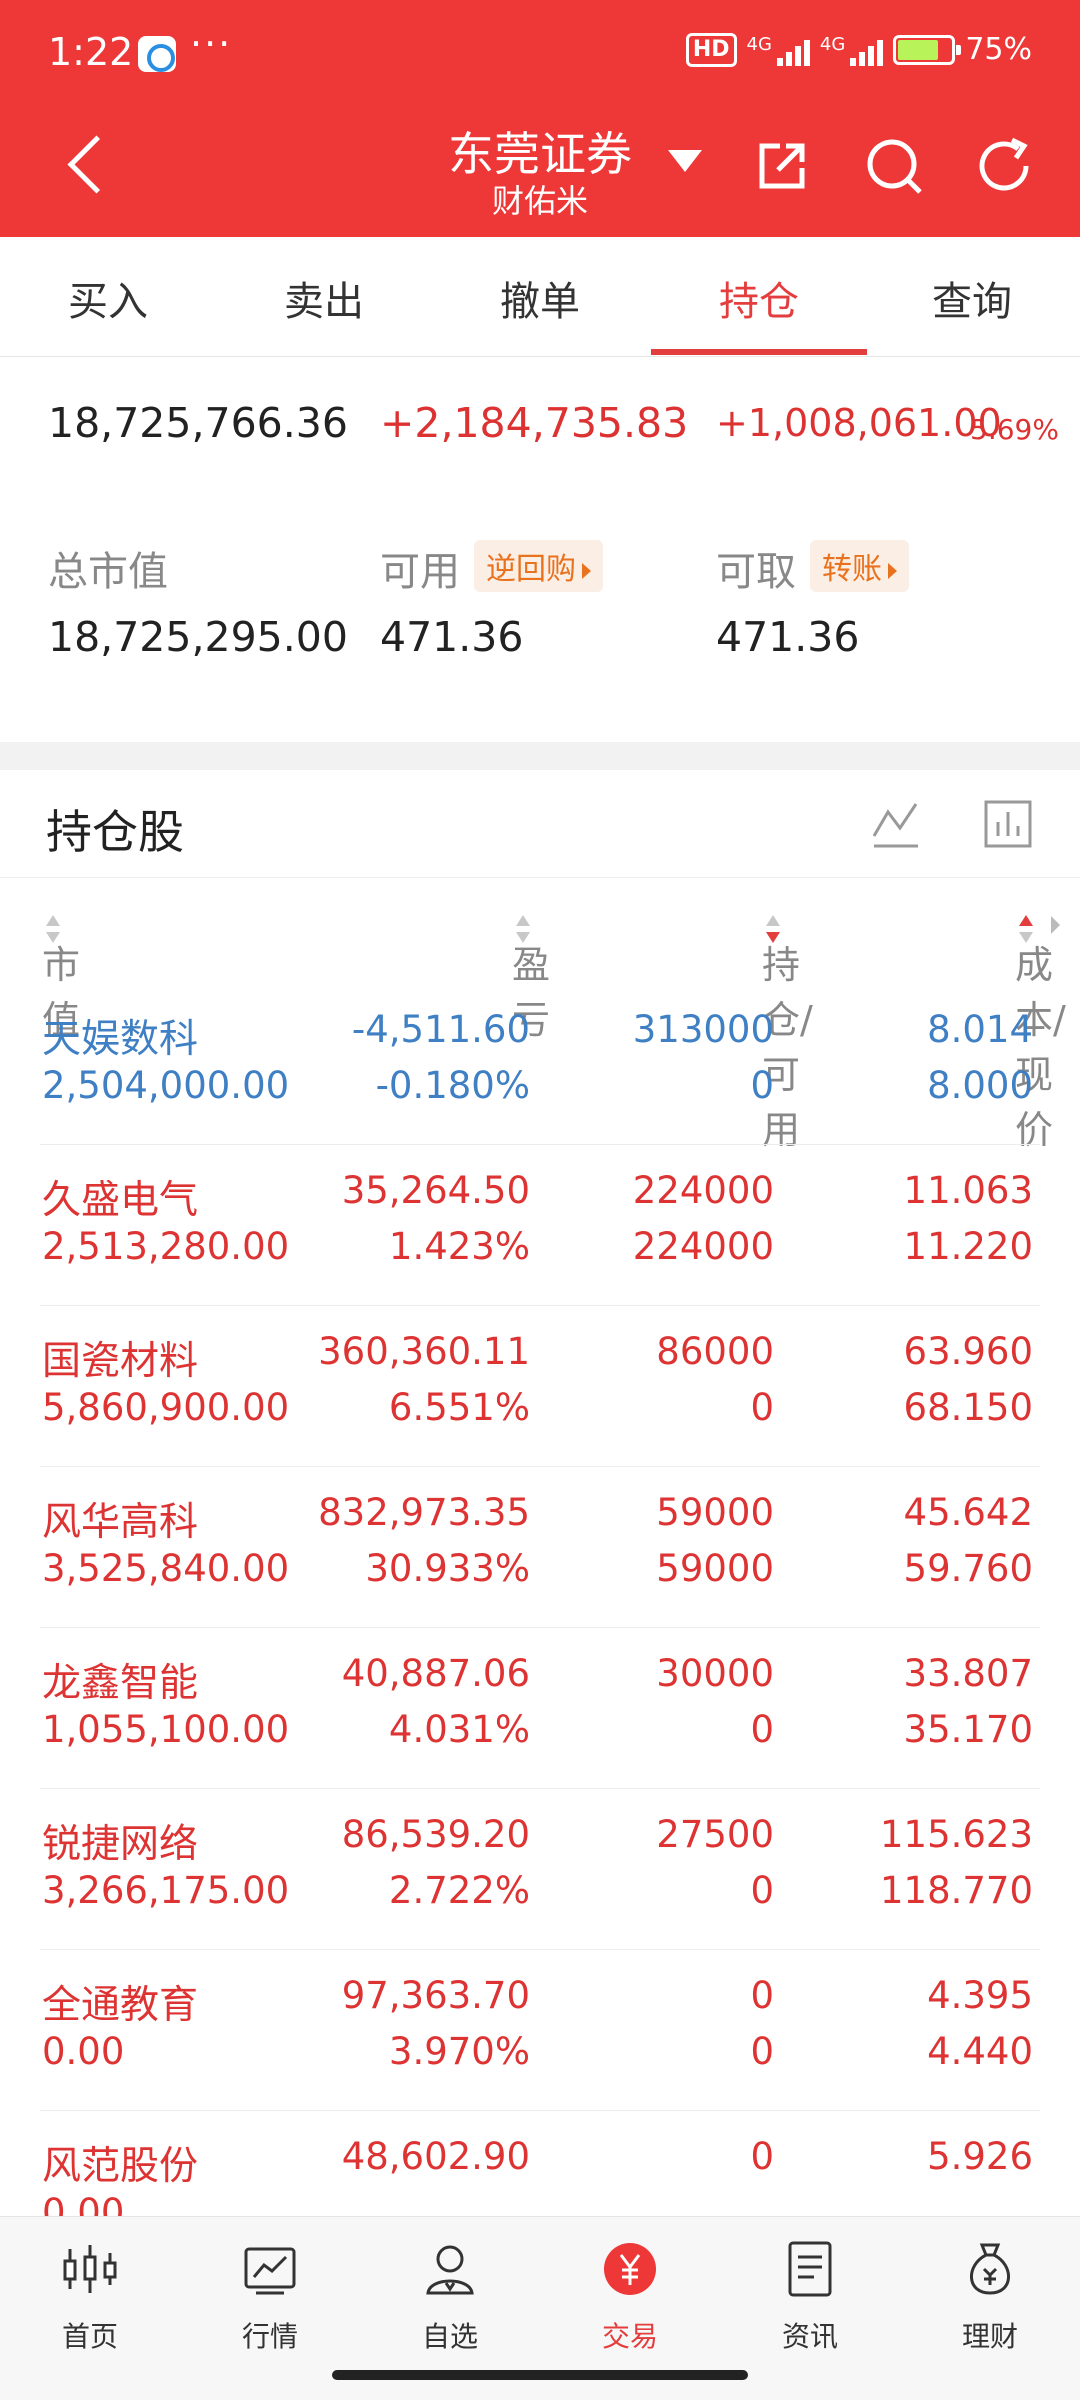 The image size is (1080, 2400). Describe the element at coordinates (896, 824) in the screenshot. I see `line-chart-icon` at that location.